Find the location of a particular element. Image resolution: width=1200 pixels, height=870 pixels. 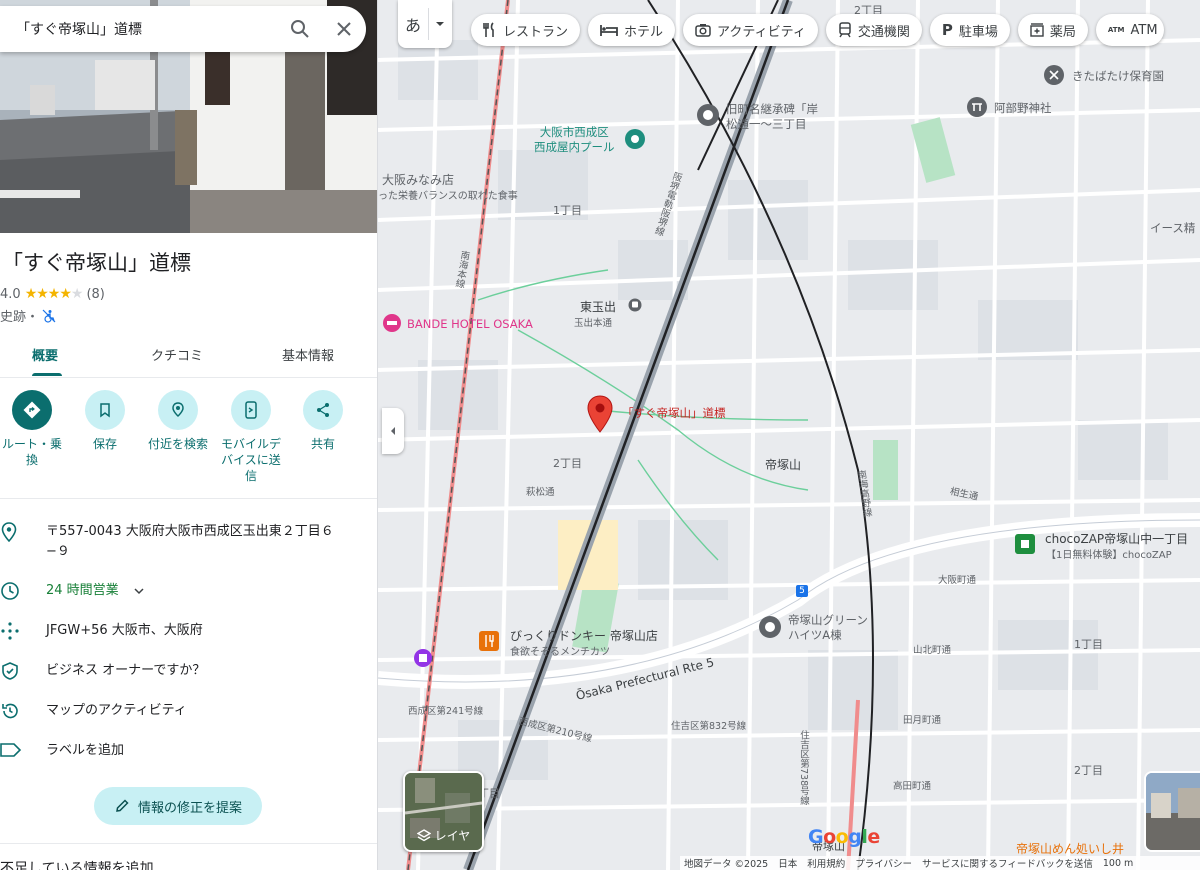

label-icon is located at coordinates (11, 750).